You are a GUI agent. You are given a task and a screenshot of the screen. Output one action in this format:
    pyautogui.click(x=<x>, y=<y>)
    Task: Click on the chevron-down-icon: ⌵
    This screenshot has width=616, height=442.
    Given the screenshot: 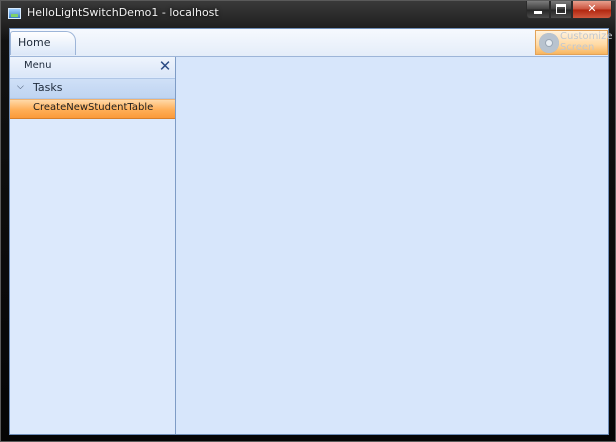 What is the action you would take?
    pyautogui.click(x=20, y=87)
    